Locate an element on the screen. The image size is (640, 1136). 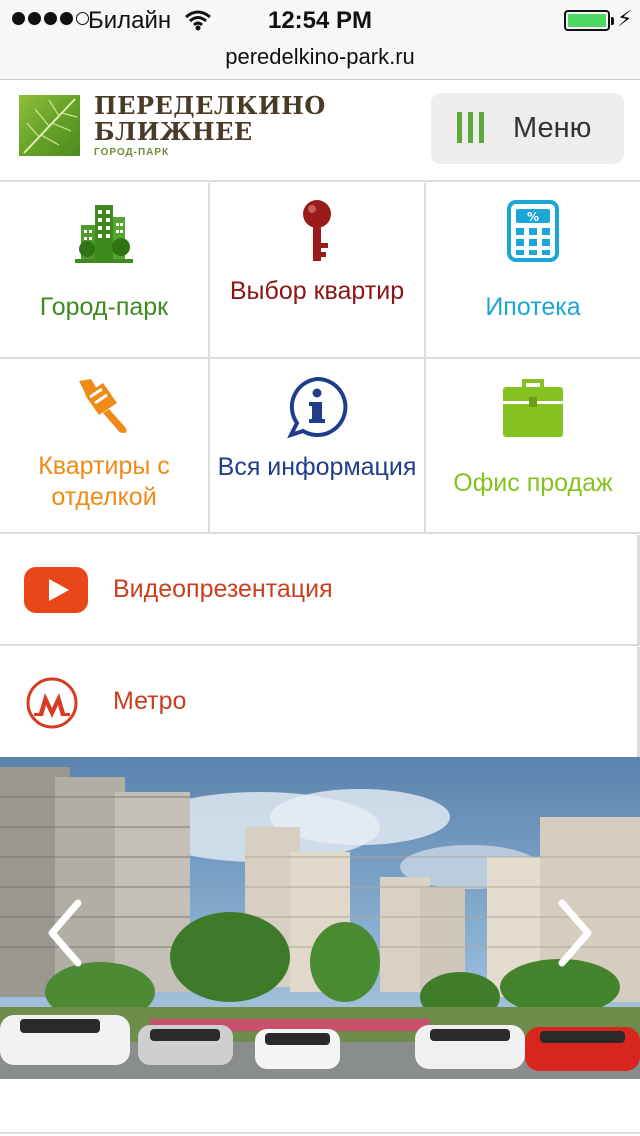
tile-all-info-label: Вся информация is located at coordinates (317, 467).